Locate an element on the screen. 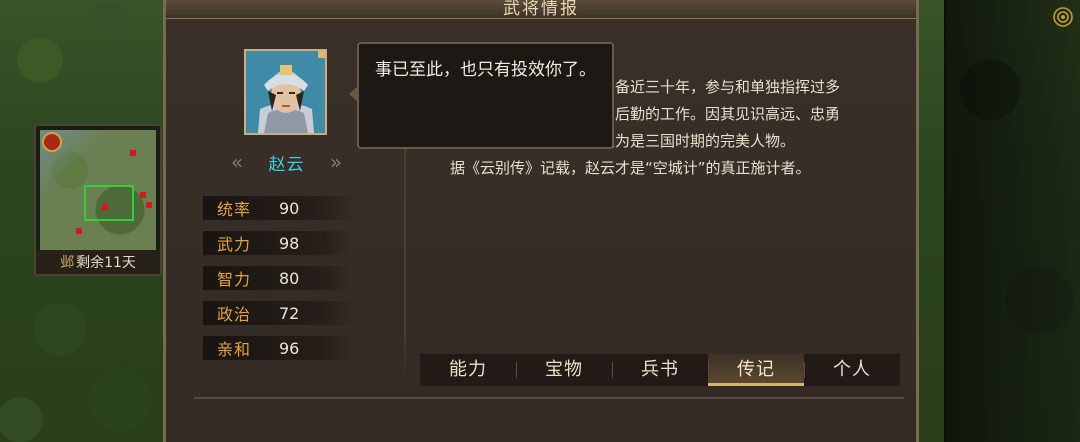 The width and height of the screenshot is (1080, 442). minimap-days-remaining: 剩余11天 is located at coordinates (106, 263).